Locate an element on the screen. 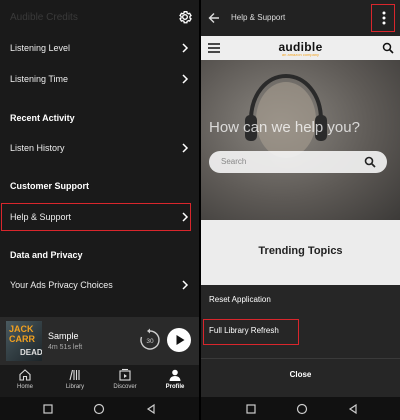  reset-application-item: Reset Application is located at coordinates (240, 299).